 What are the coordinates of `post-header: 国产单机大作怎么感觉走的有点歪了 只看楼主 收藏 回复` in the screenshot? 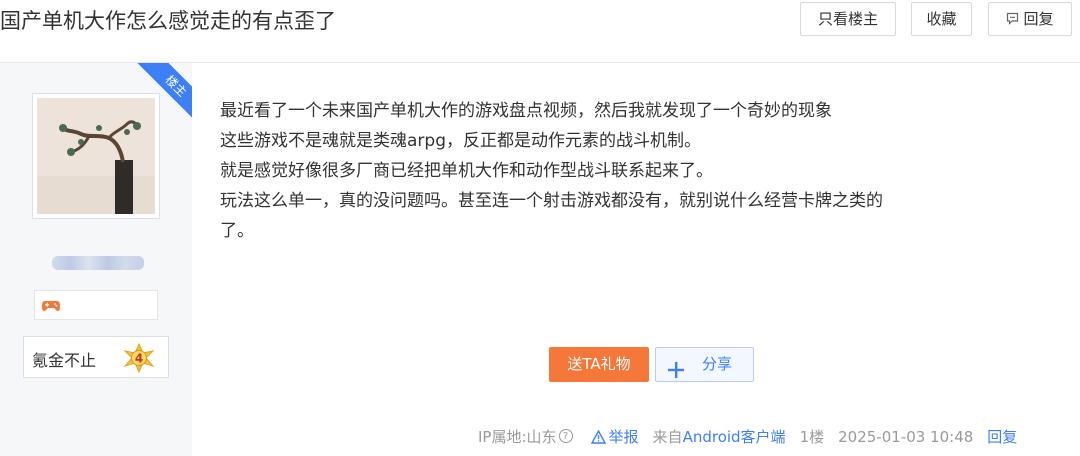 It's located at (540, 31).